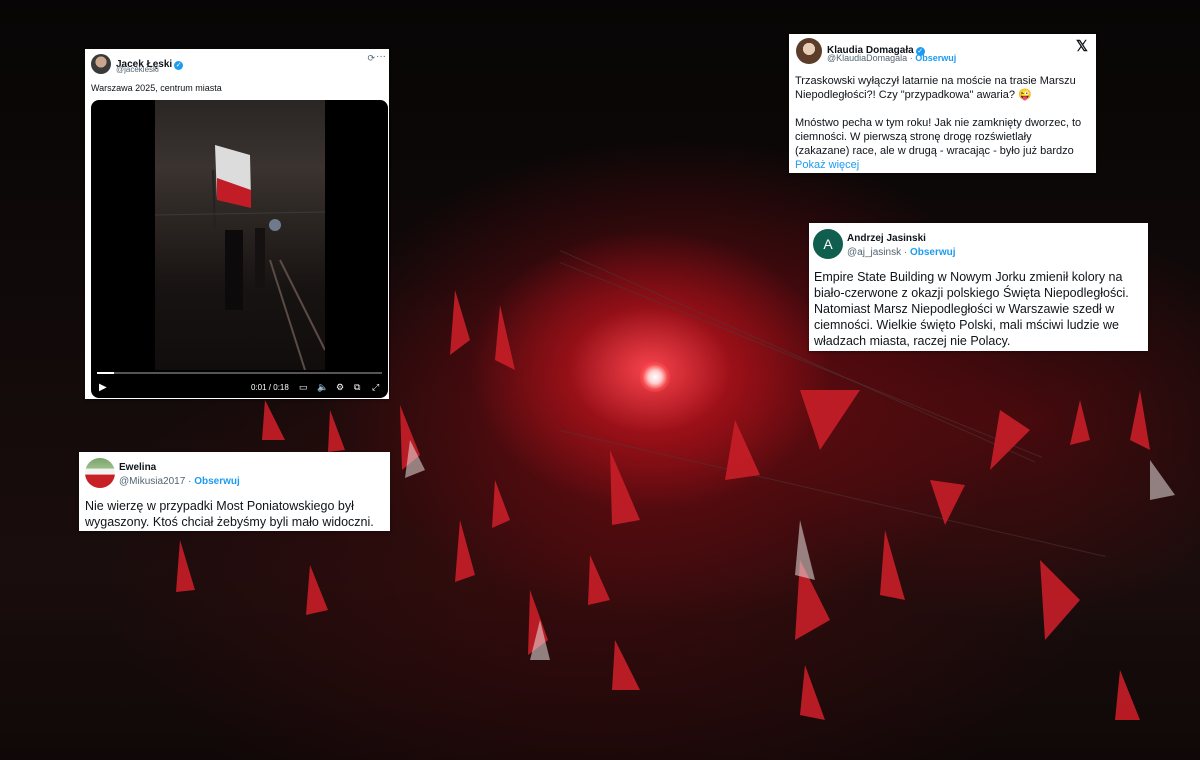 This screenshot has height=760, width=1200. What do you see at coordinates (340, 387) in the screenshot?
I see `settings-icon: ⚙` at bounding box center [340, 387].